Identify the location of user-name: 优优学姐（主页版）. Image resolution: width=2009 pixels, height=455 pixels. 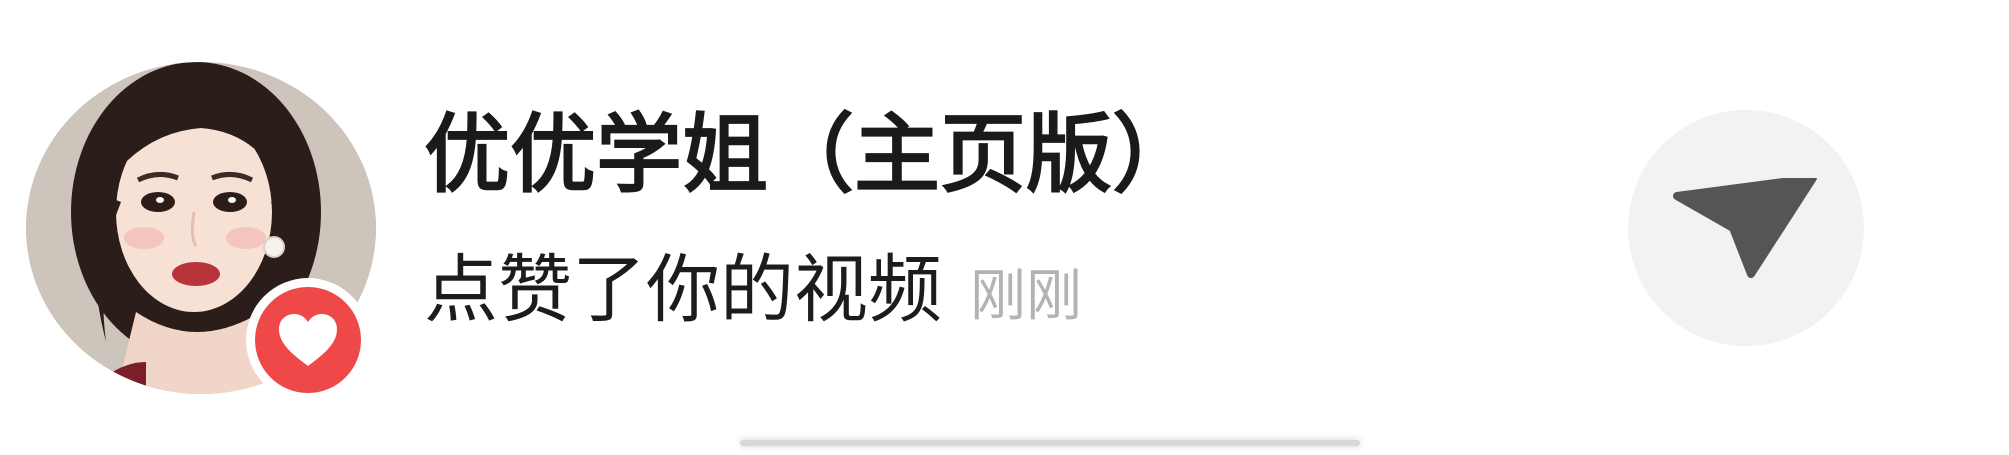
(811, 155).